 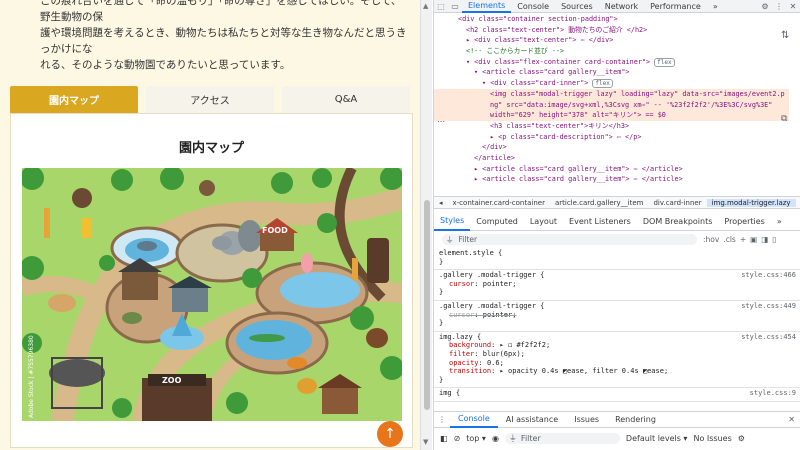 I want to click on rule-source-link: style.css:9, so click(x=773, y=393).